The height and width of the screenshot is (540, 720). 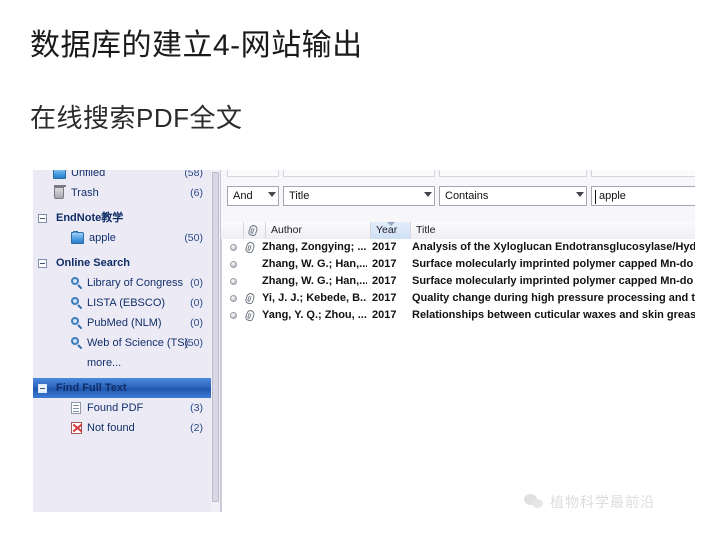 What do you see at coordinates (534, 502) in the screenshot?
I see `wechat-logo-icon` at bounding box center [534, 502].